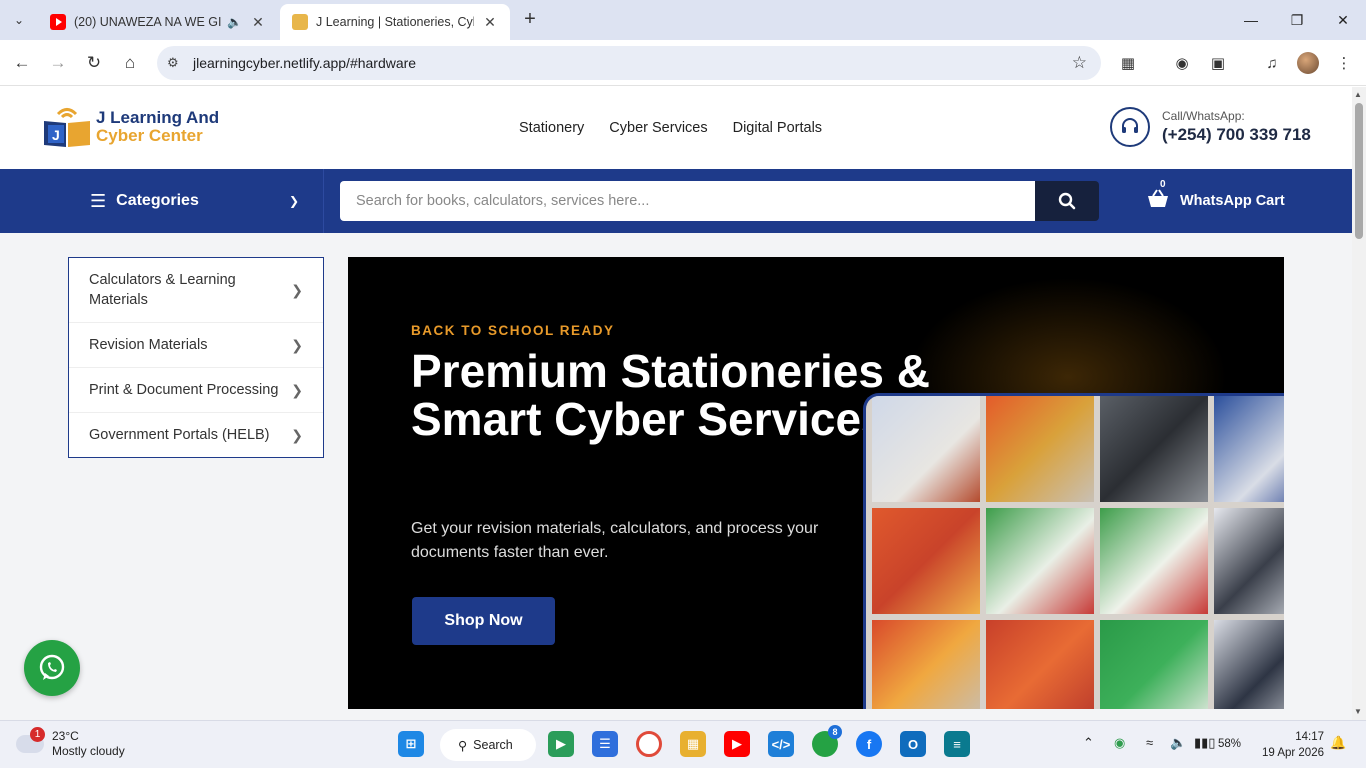  What do you see at coordinates (1163, 184) in the screenshot?
I see `cart-count-badge: 0` at bounding box center [1163, 184].